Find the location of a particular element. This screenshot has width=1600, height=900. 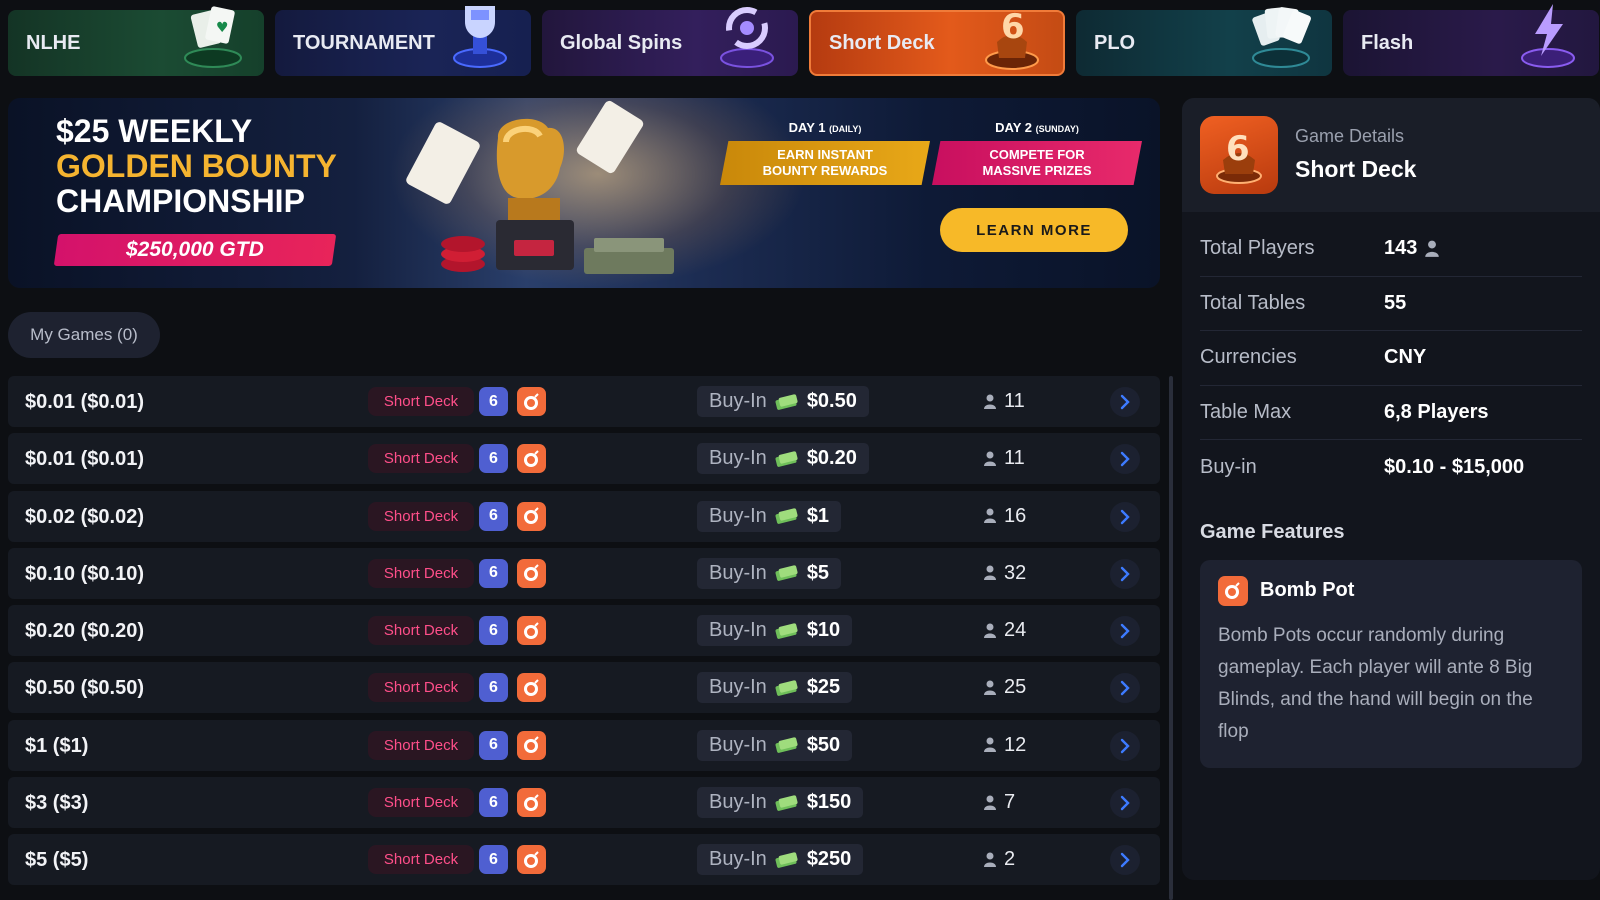

learn-more-button: LEARN MORE is located at coordinates (1034, 230).